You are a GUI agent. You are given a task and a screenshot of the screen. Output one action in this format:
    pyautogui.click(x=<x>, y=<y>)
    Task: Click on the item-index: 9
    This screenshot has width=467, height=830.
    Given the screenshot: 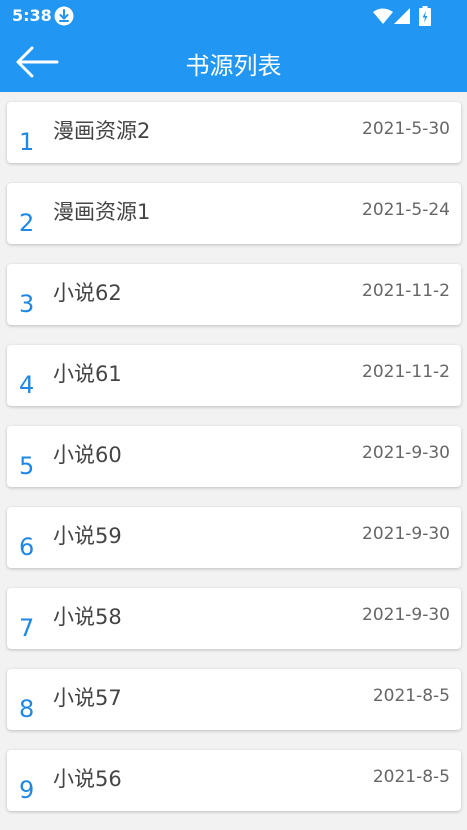 What is the action you would take?
    pyautogui.click(x=27, y=790)
    